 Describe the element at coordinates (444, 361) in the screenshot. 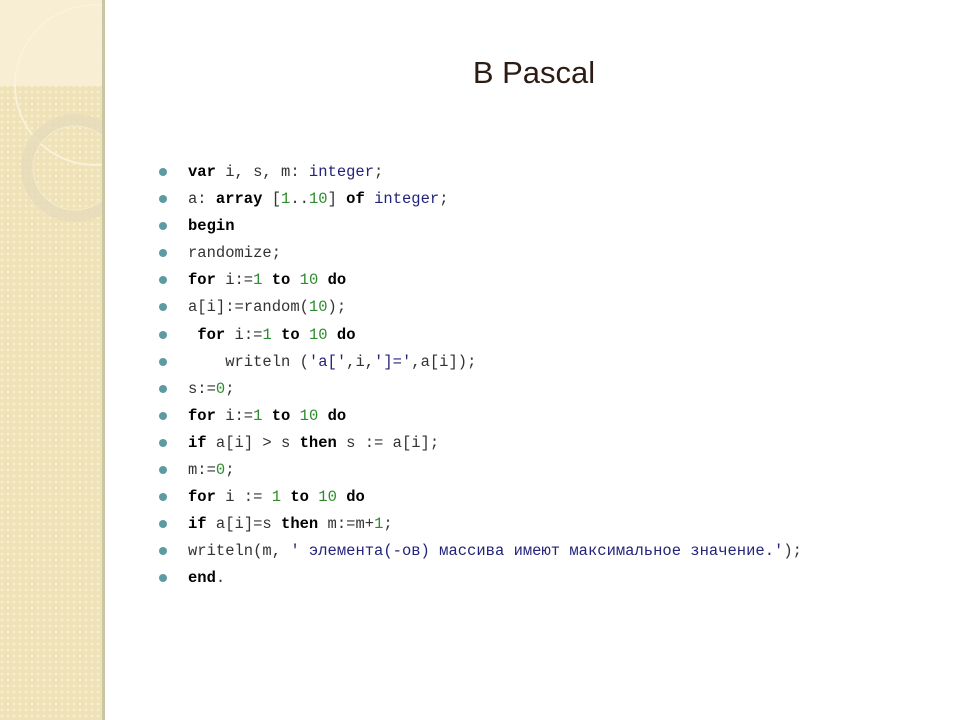

I see `code-text: ,a[i]);` at that location.